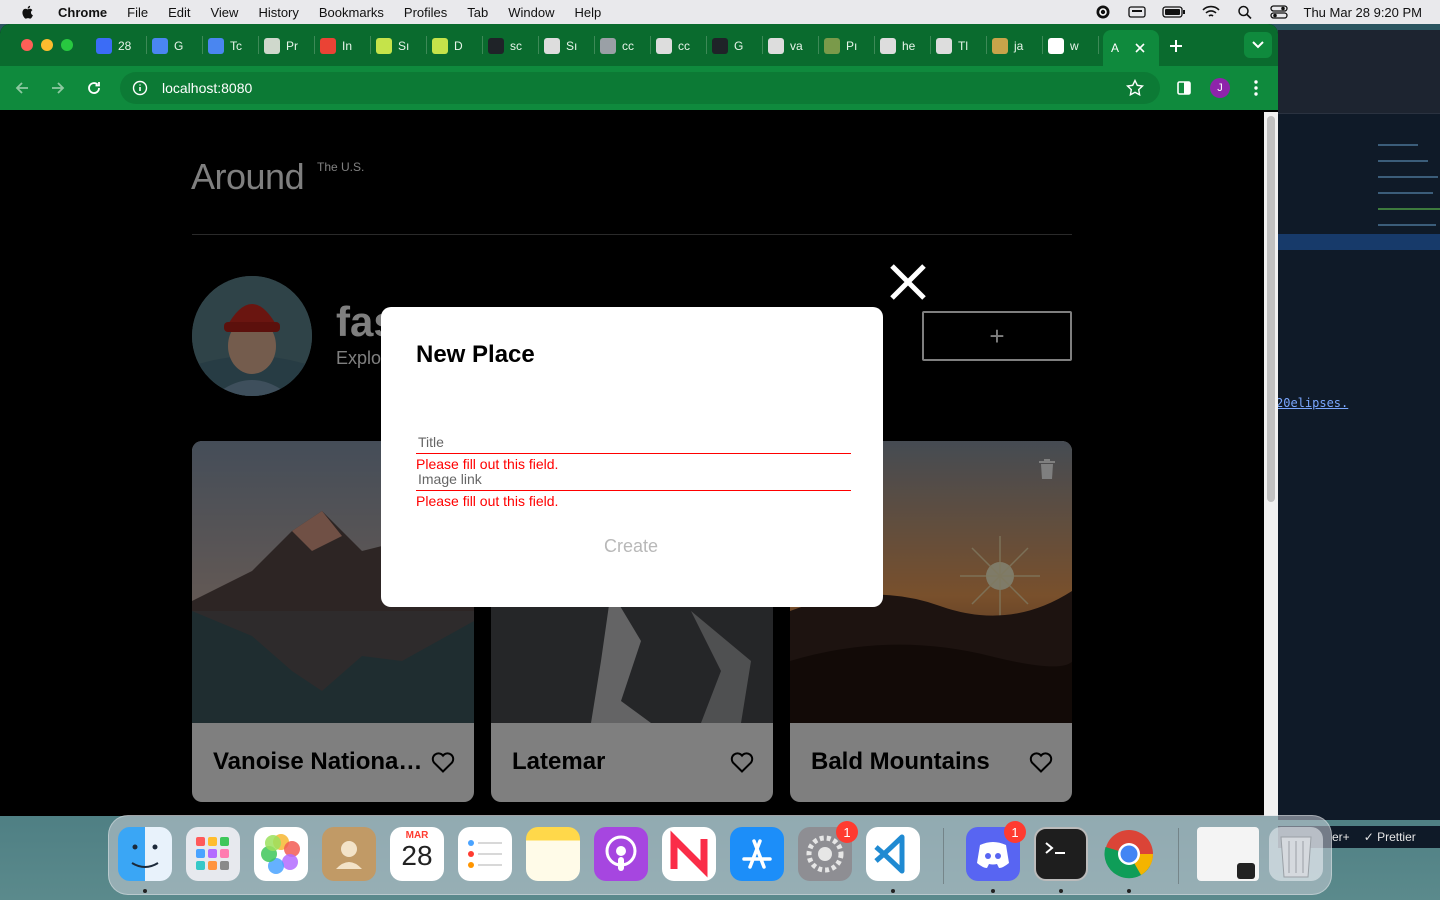 The image size is (1440, 900). I want to click on tab-5: In, so click(336, 46).